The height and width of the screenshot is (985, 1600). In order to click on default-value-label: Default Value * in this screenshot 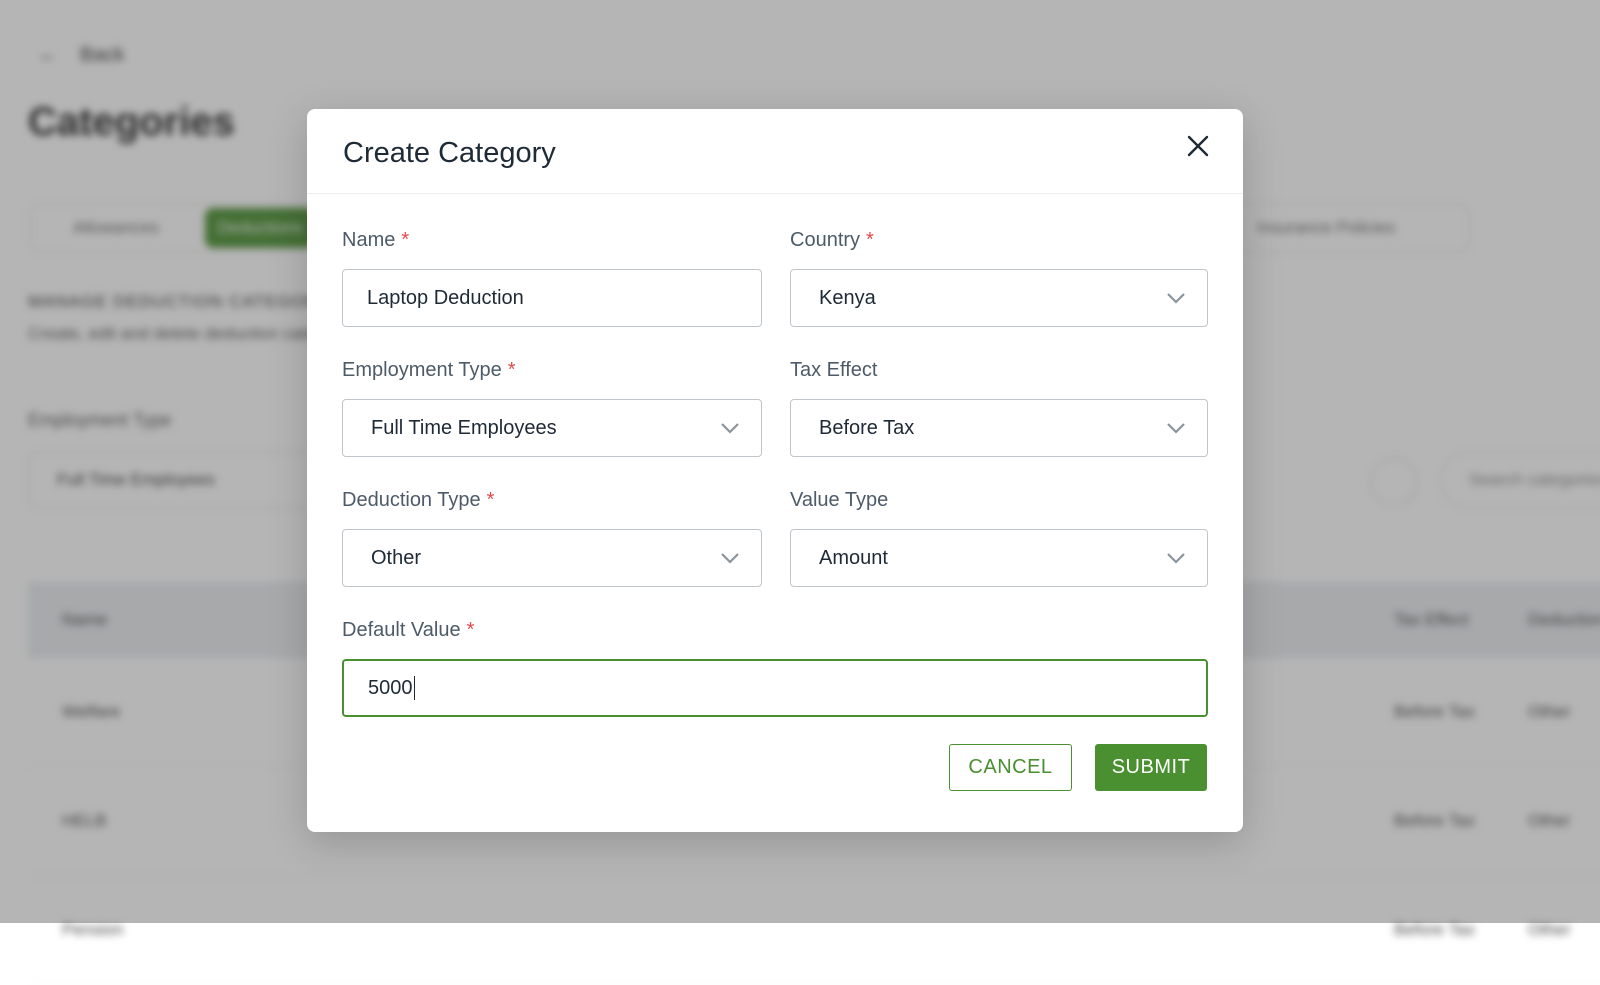, I will do `click(408, 630)`.